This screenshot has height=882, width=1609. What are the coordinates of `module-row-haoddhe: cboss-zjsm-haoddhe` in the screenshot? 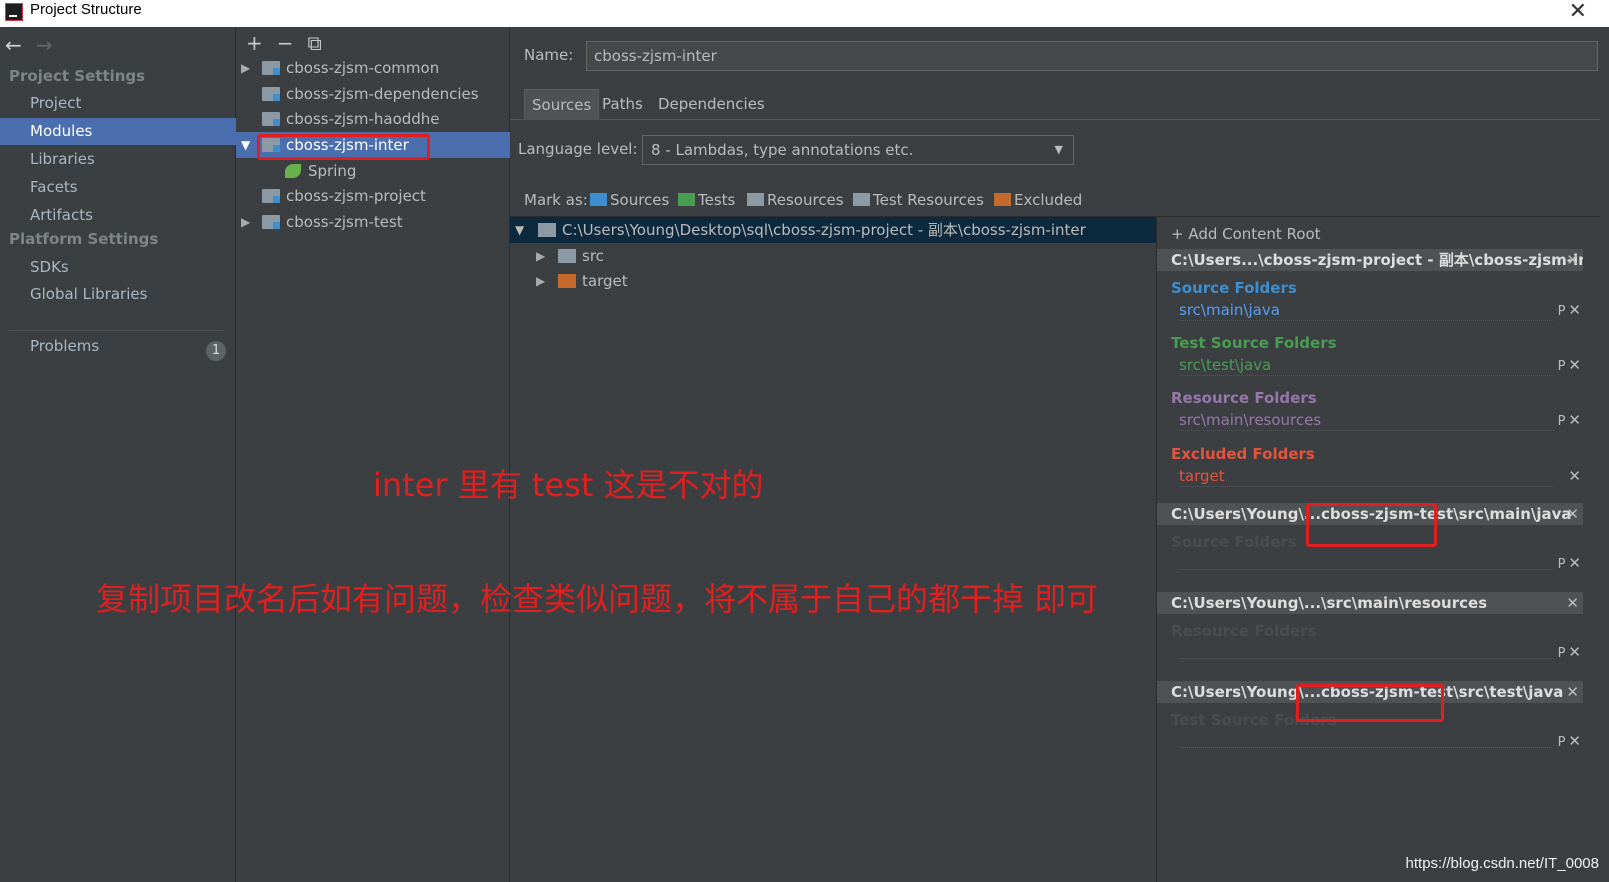 It's located at (373, 119).